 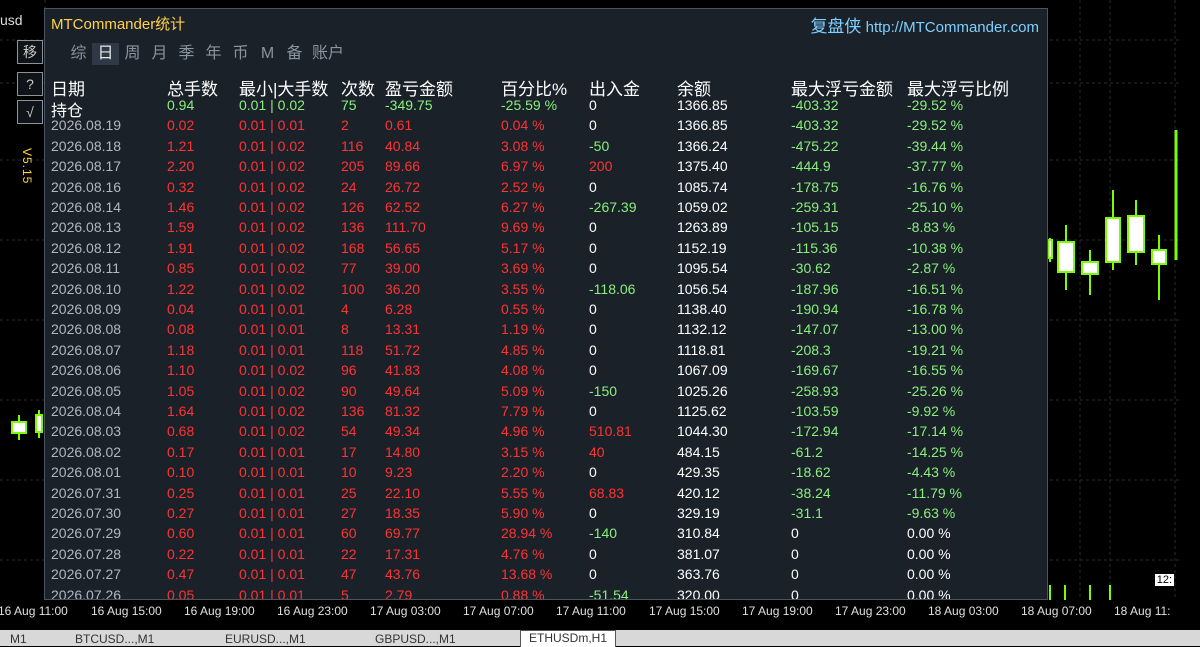 What do you see at coordinates (403, 533) in the screenshot?
I see `cell-pnl: 69.77` at bounding box center [403, 533].